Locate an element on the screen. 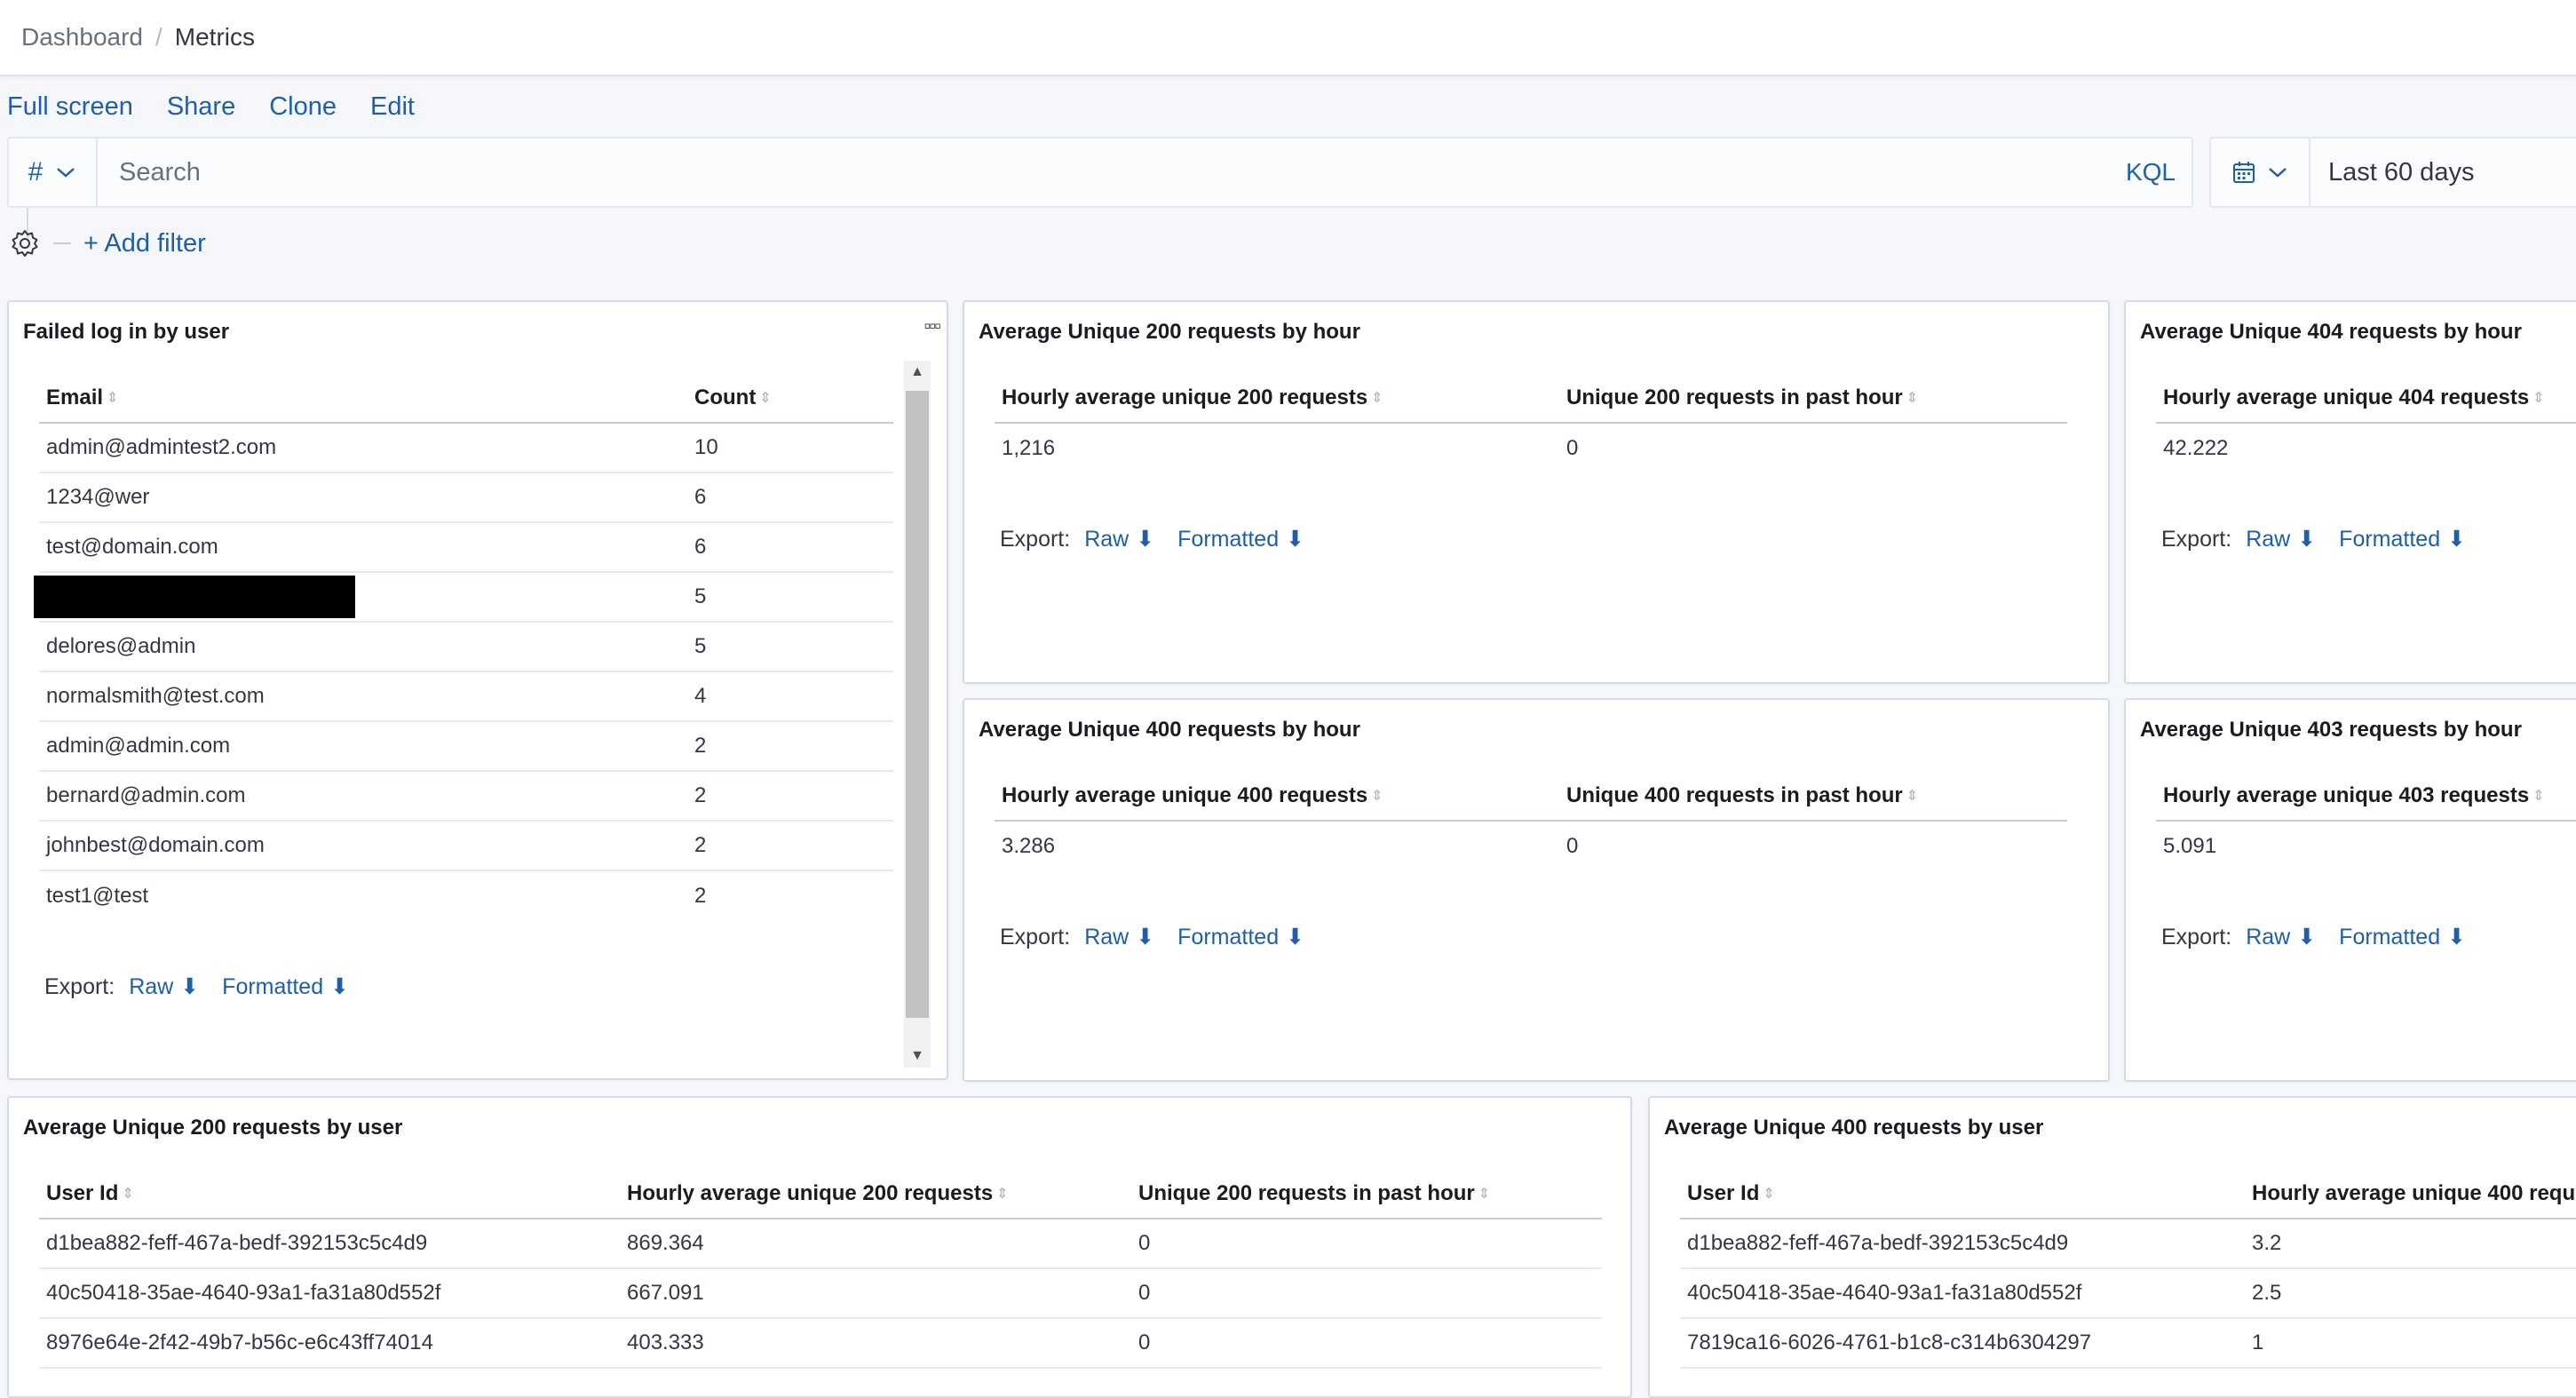  column-header-count: Count ⇕ is located at coordinates (790, 398).